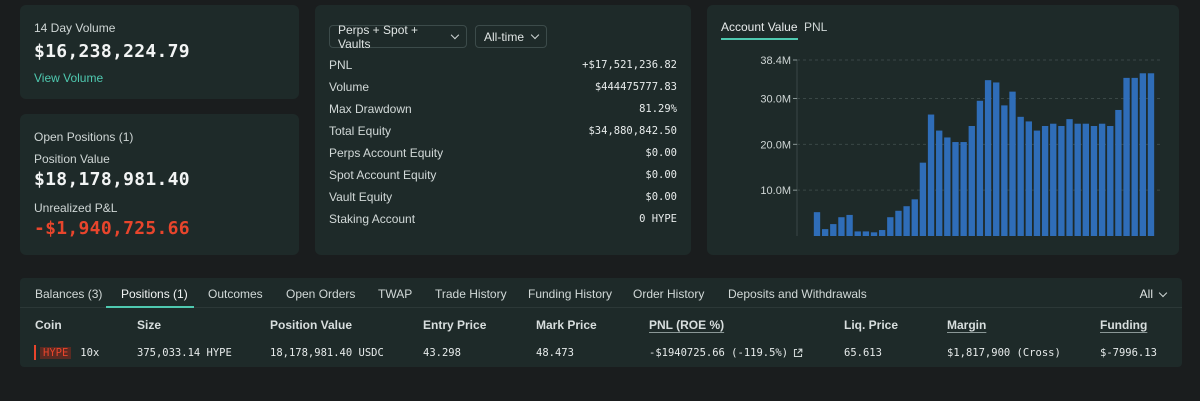 The image size is (1200, 401). What do you see at coordinates (442, 353) in the screenshot?
I see `entry-price-cell: 43.298` at bounding box center [442, 353].